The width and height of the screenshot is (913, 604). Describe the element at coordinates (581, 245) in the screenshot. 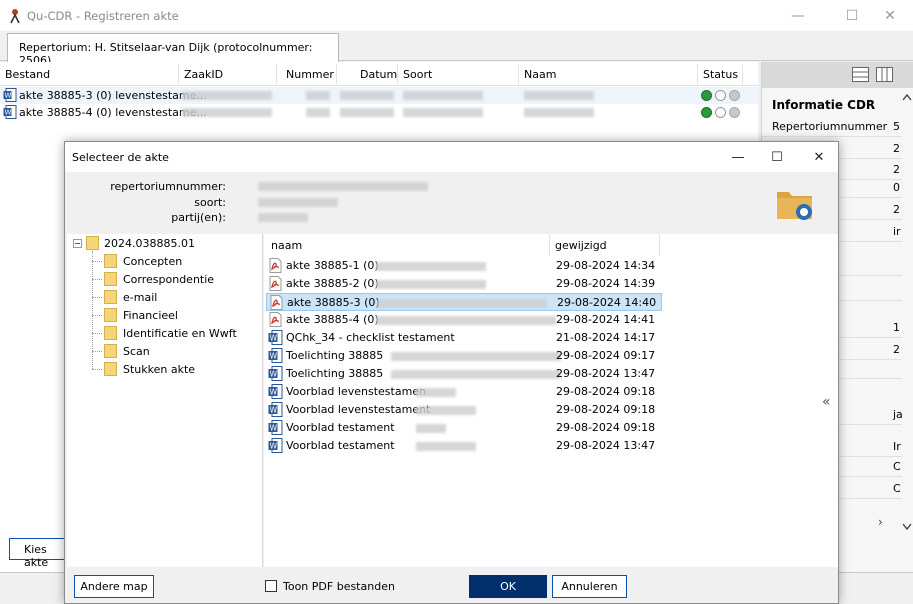

I see `col-gewijzigd: gewijzigd` at that location.